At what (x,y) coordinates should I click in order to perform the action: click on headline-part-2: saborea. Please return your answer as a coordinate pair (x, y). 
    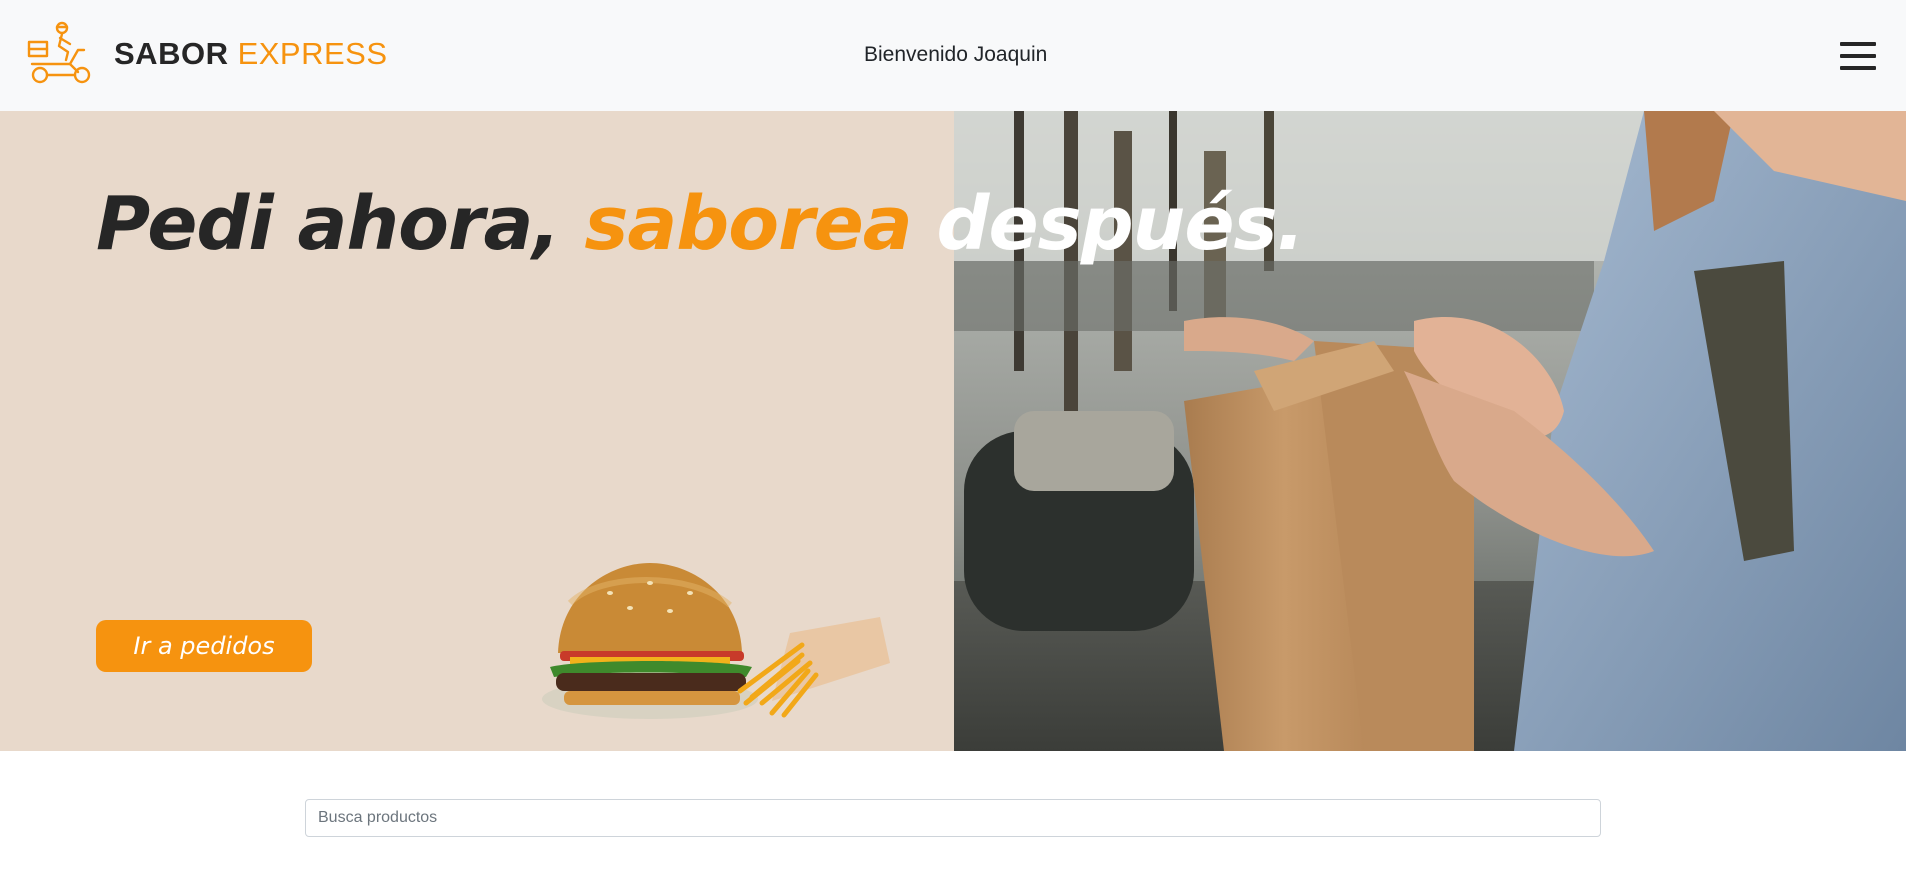
    Looking at the image, I should click on (748, 224).